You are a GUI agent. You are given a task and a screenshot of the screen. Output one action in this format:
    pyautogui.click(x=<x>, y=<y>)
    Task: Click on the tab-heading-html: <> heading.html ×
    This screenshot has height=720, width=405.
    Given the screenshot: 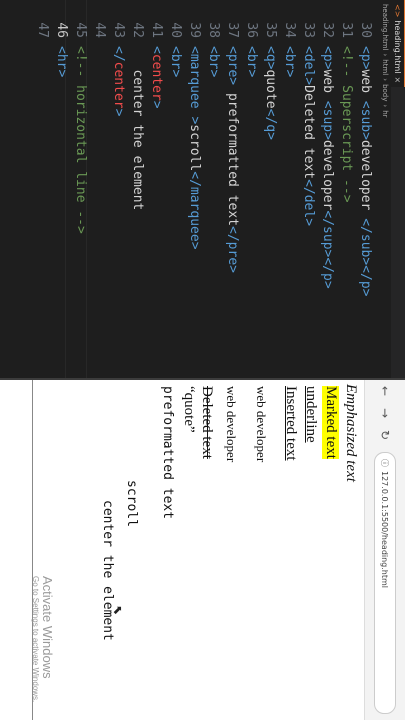 What is the action you would take?
    pyautogui.click(x=397, y=44)
    